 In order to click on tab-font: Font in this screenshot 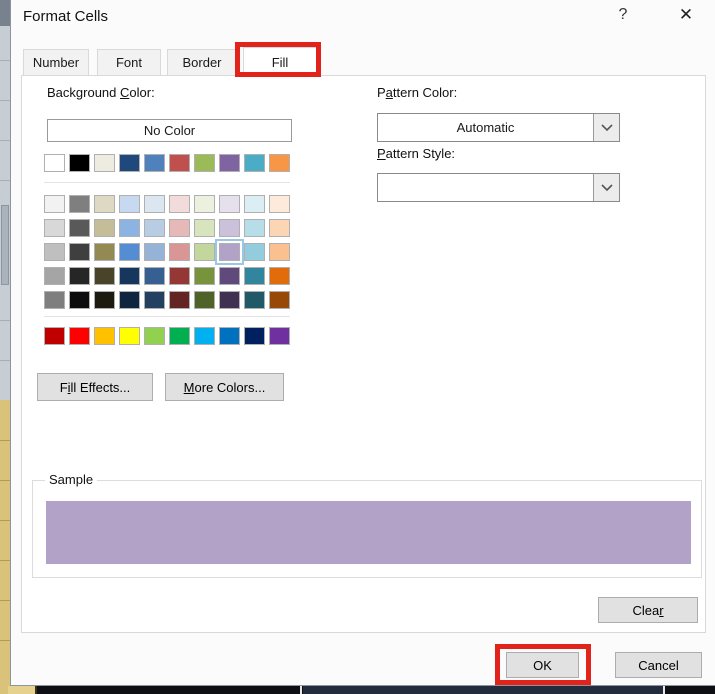, I will do `click(129, 62)`.